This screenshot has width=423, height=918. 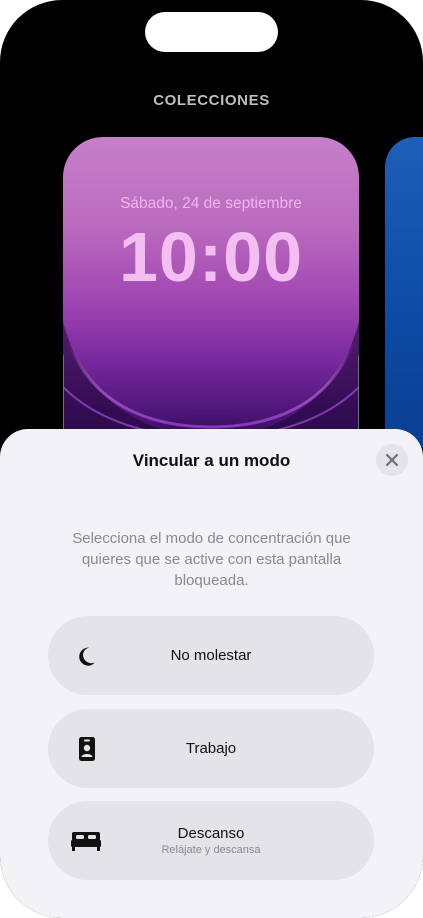 I want to click on lockscreen-date: Sábado, 24 de septiembre, so click(x=211, y=203).